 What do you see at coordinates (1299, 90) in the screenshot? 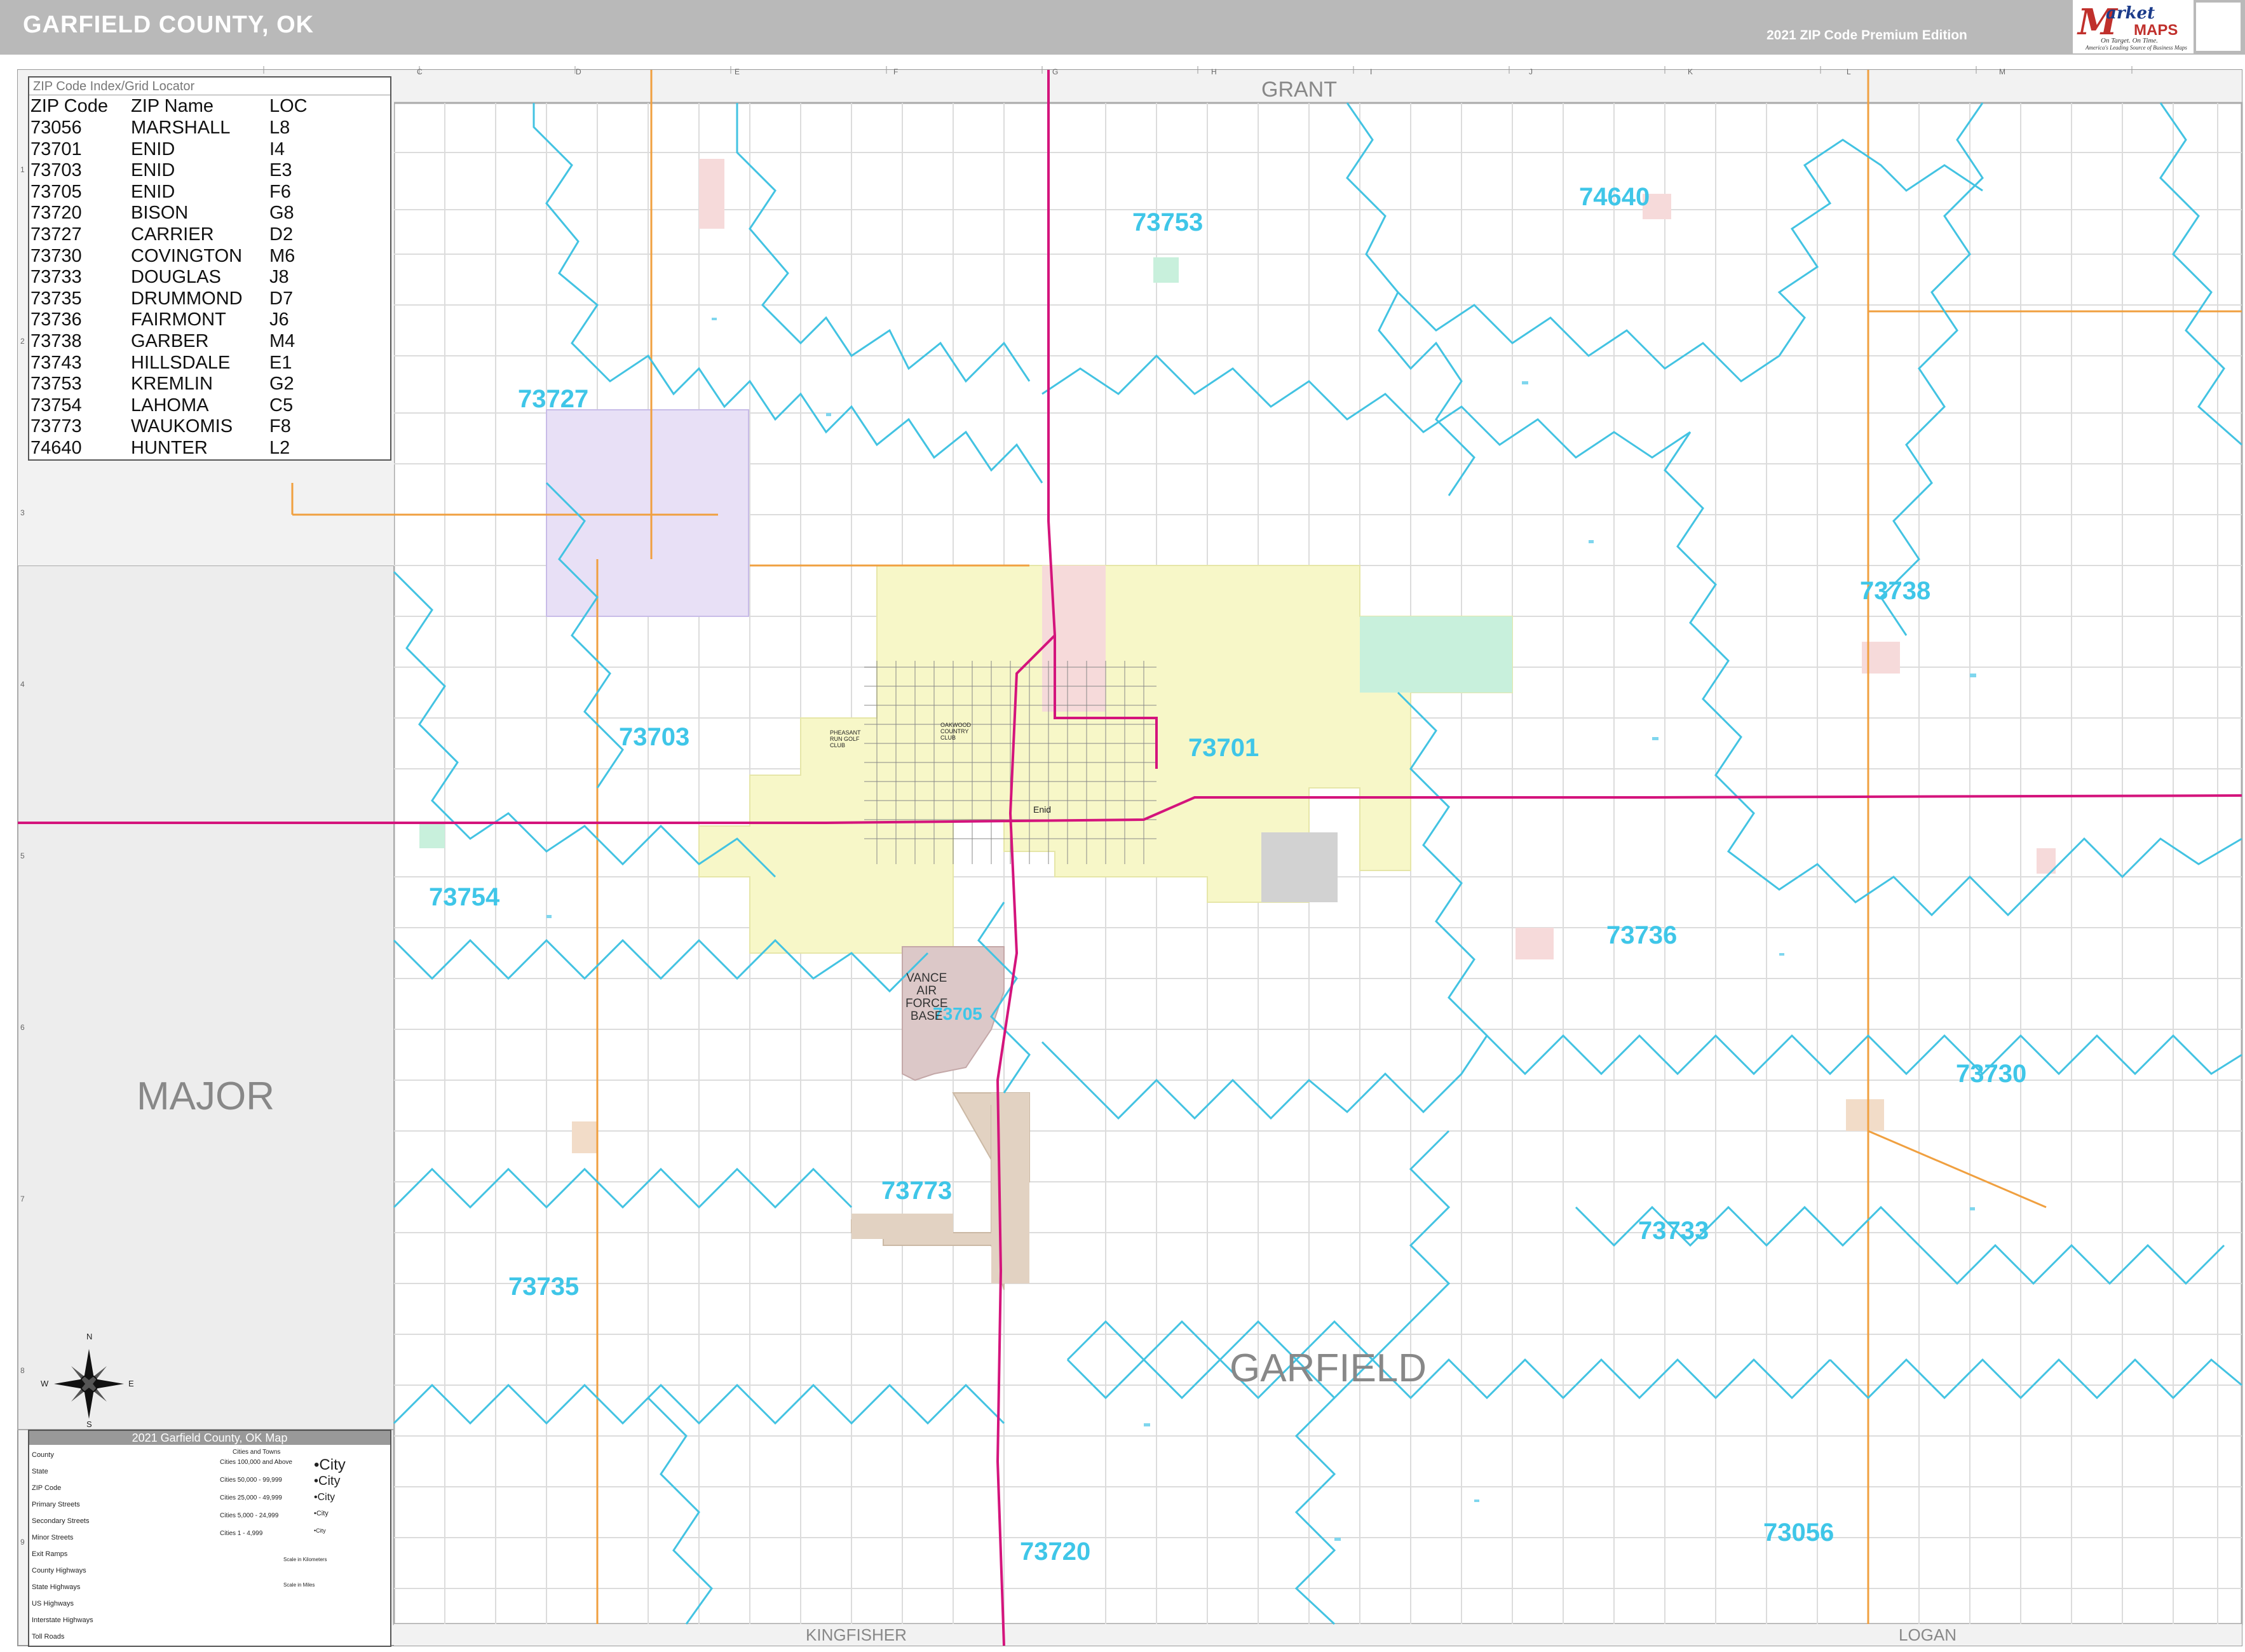
I see `county-label-grant: GRANT` at bounding box center [1299, 90].